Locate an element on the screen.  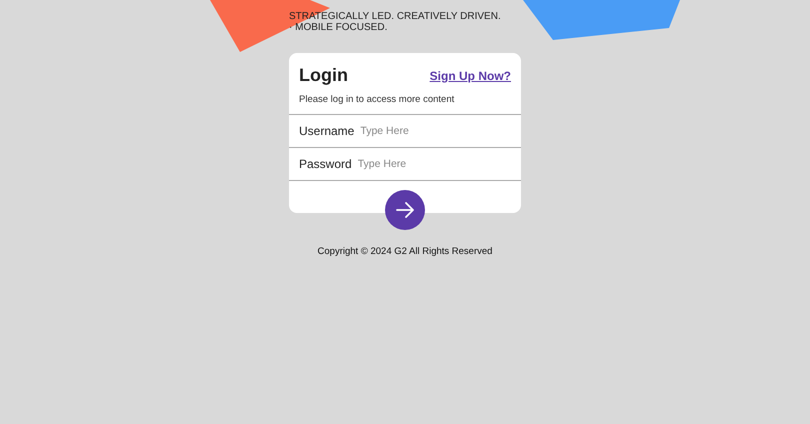
submit-button is located at coordinates (405, 210).